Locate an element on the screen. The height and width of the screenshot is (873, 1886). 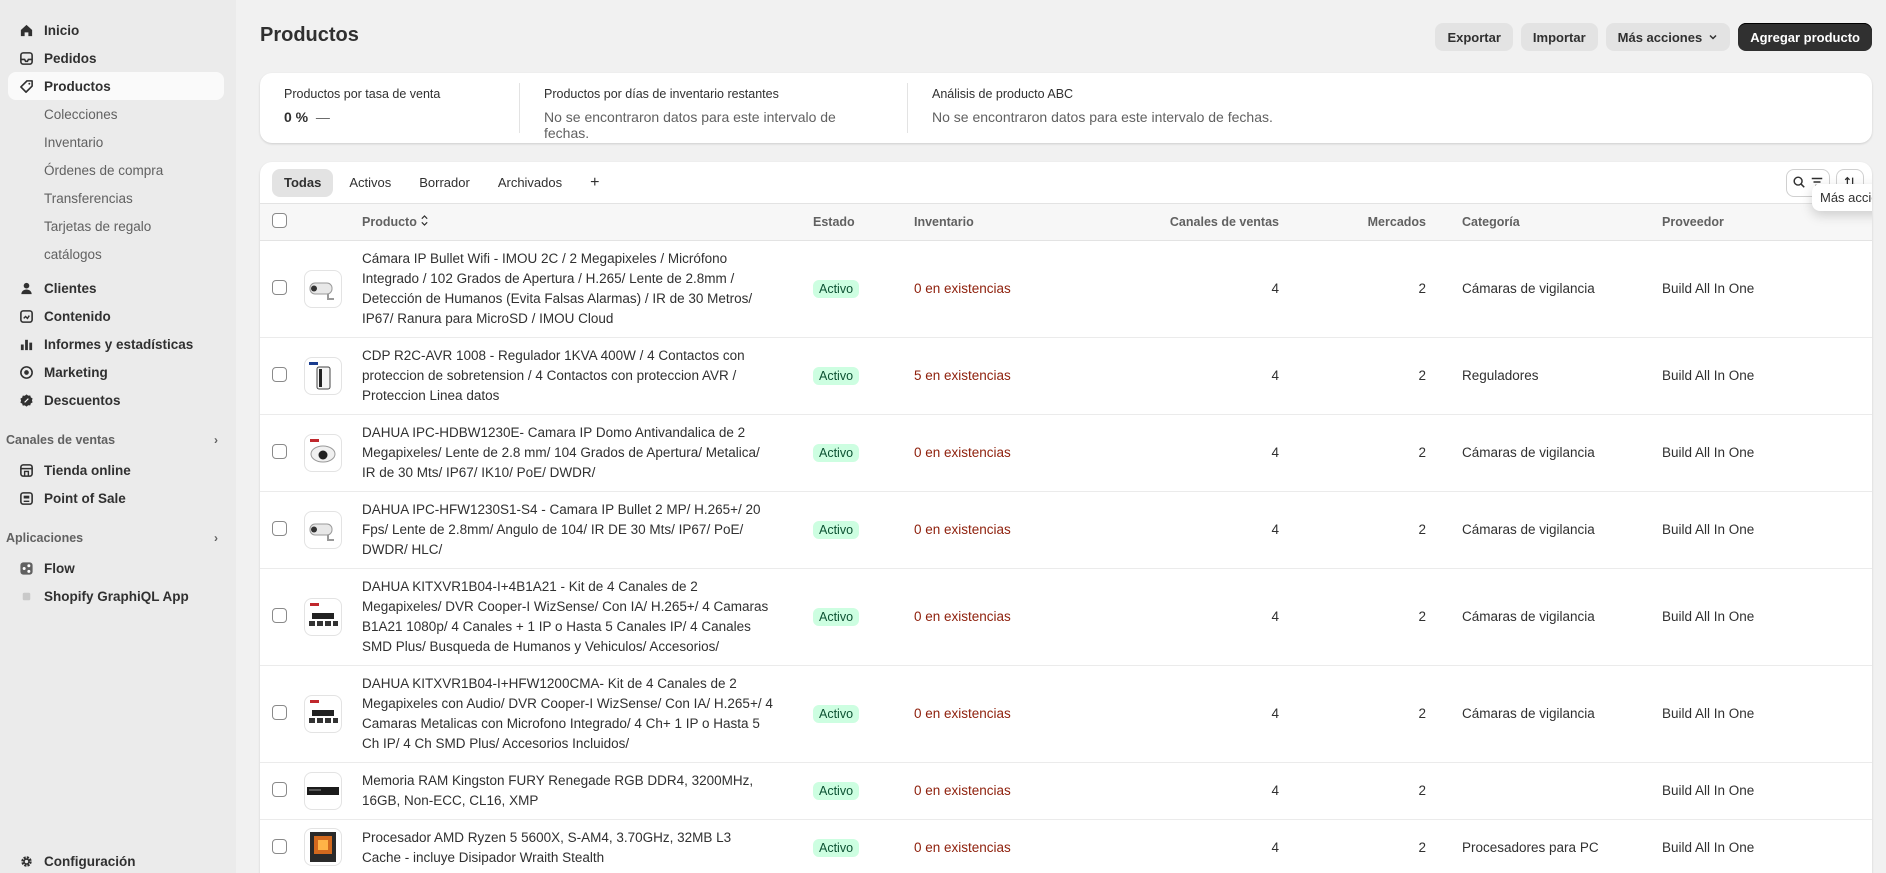
row-markets-cell: 2 is located at coordinates (1352, 530).